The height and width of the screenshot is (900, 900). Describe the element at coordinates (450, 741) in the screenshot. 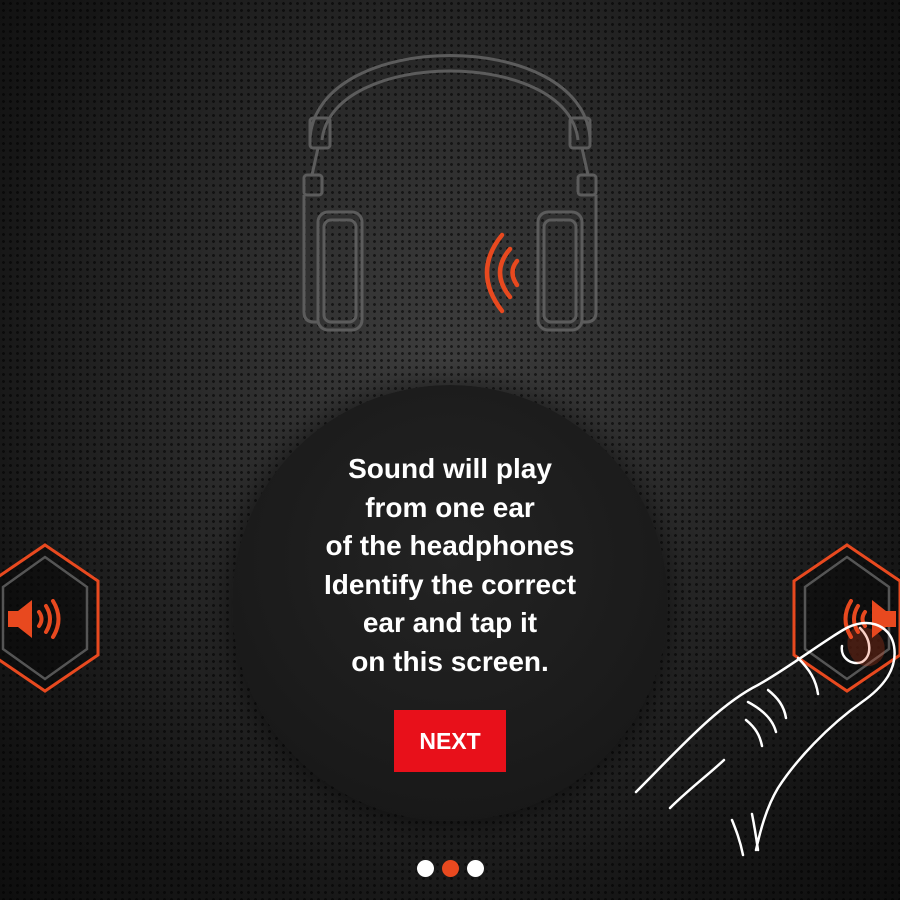

I see `next-button: NEXT` at that location.